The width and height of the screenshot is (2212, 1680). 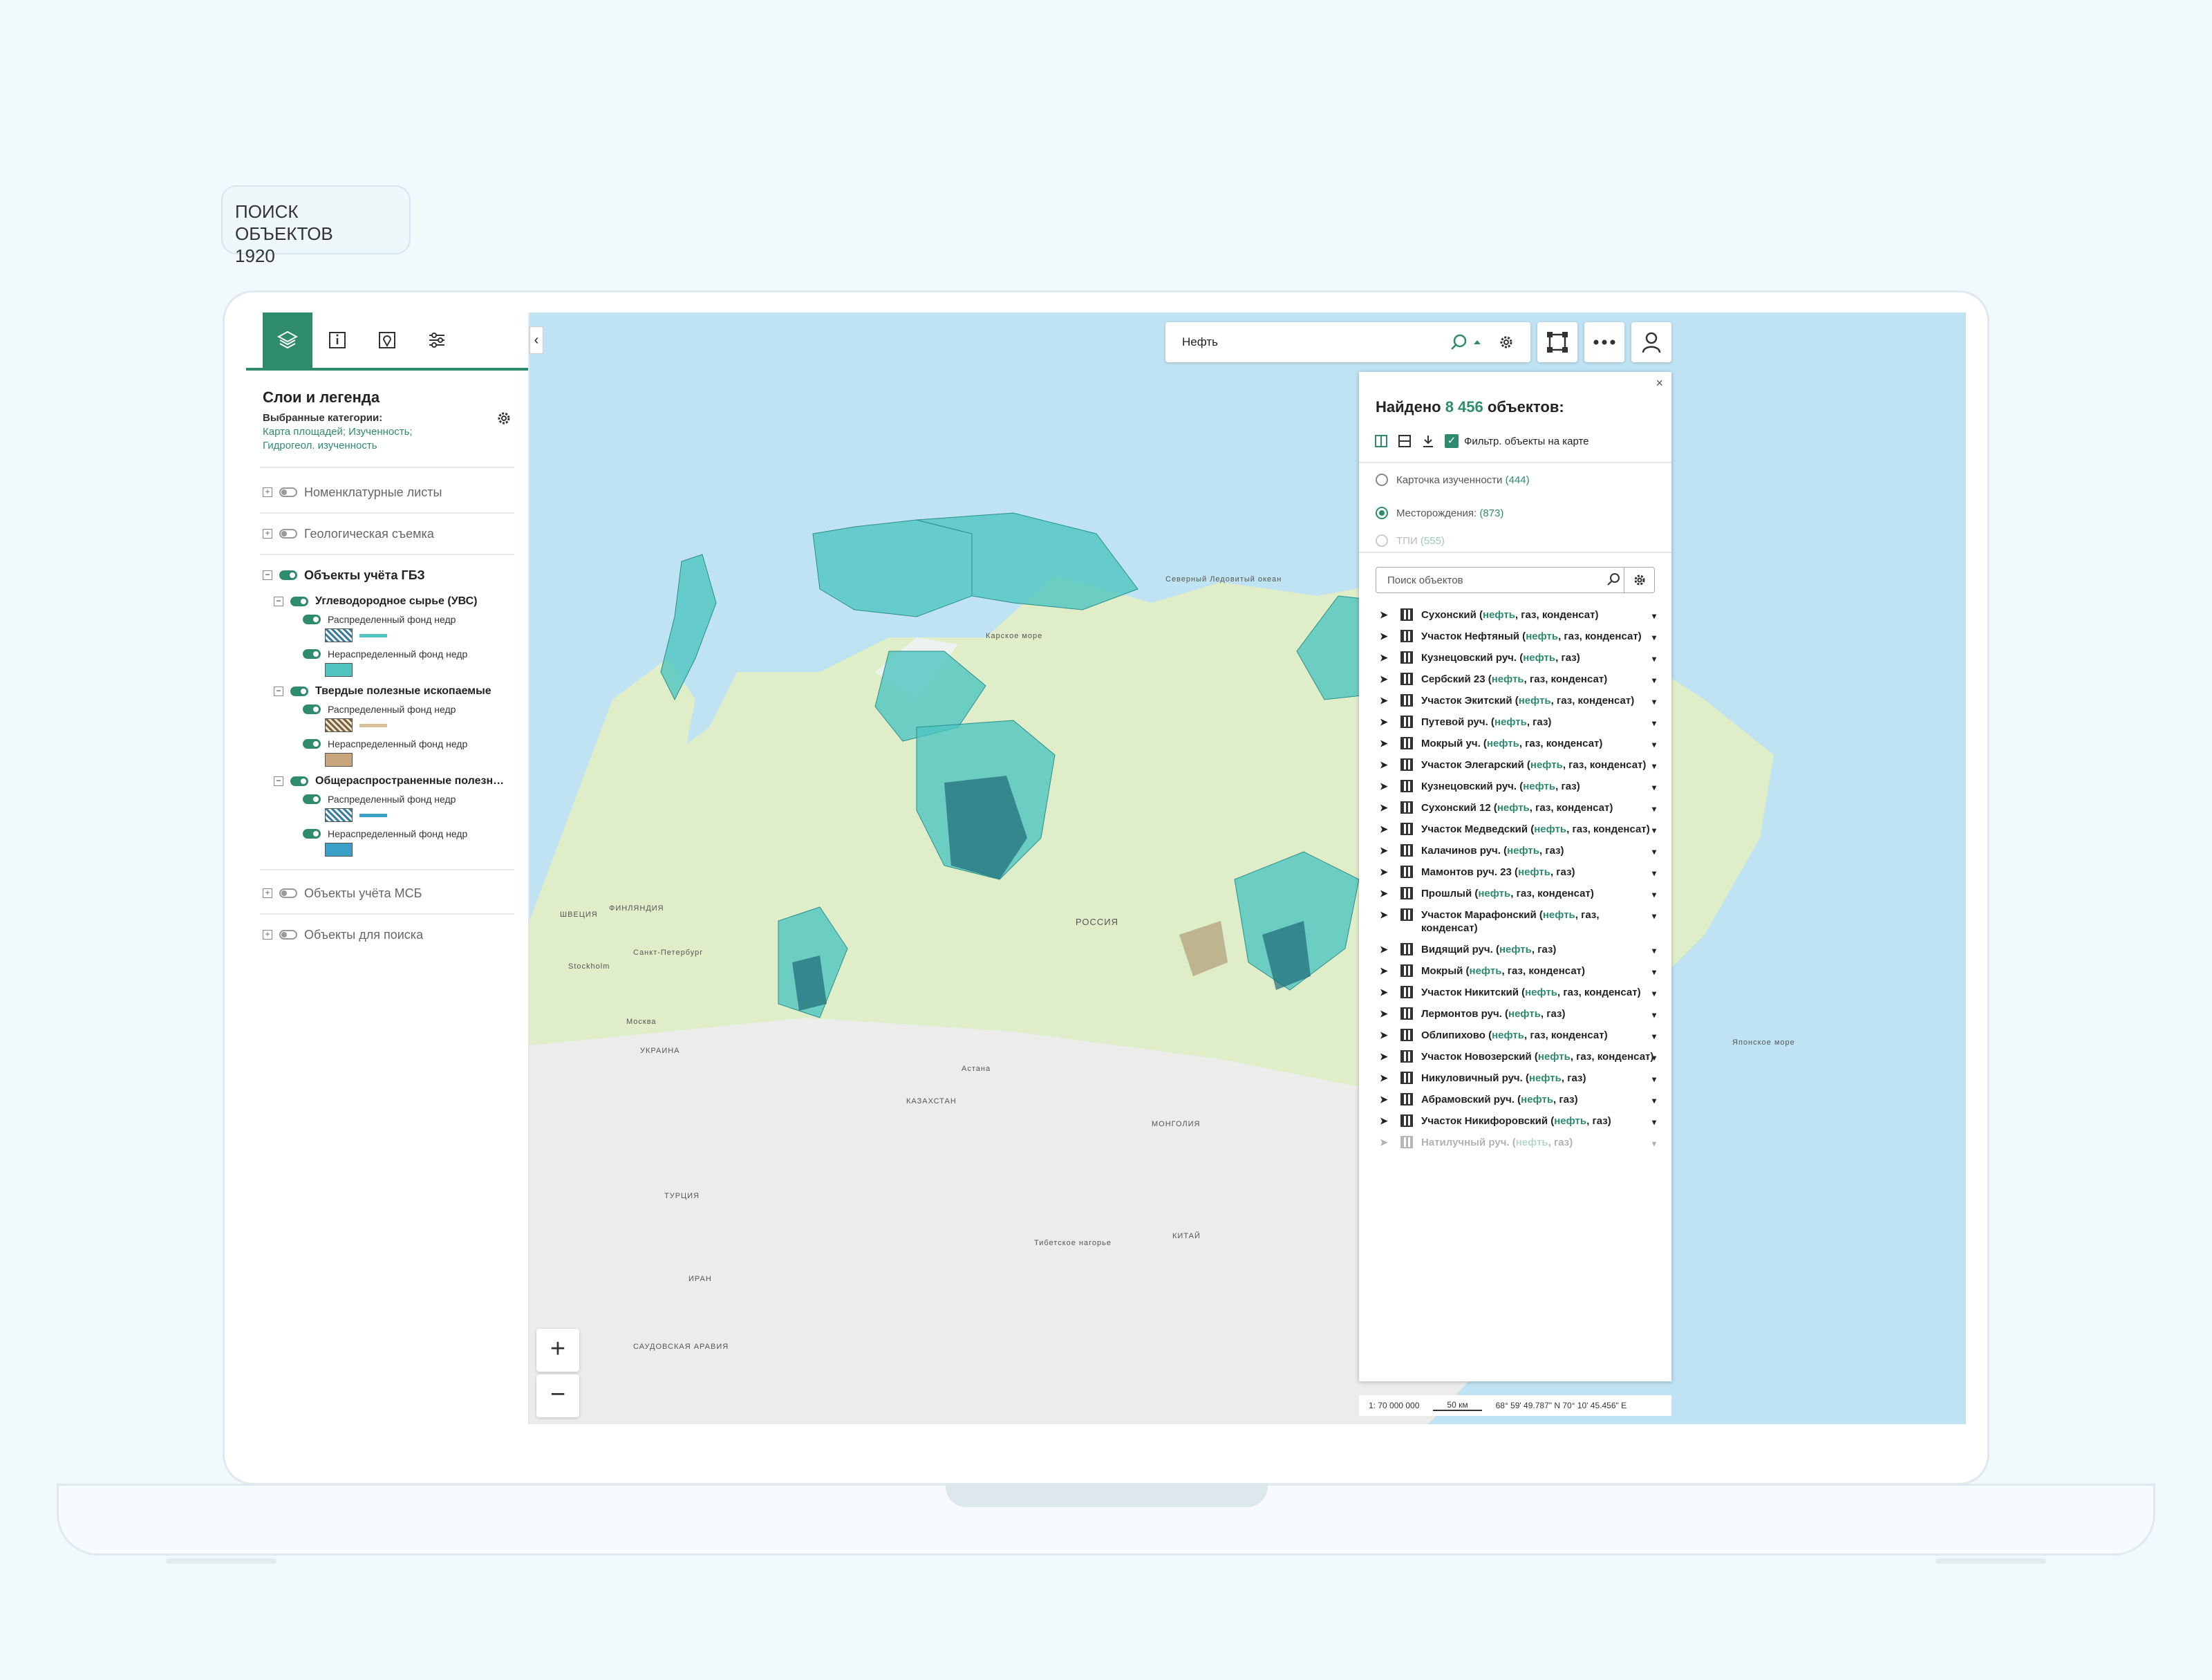 I want to click on opi-undistributed: Нераспределенный фонд недр, so click(x=387, y=833).